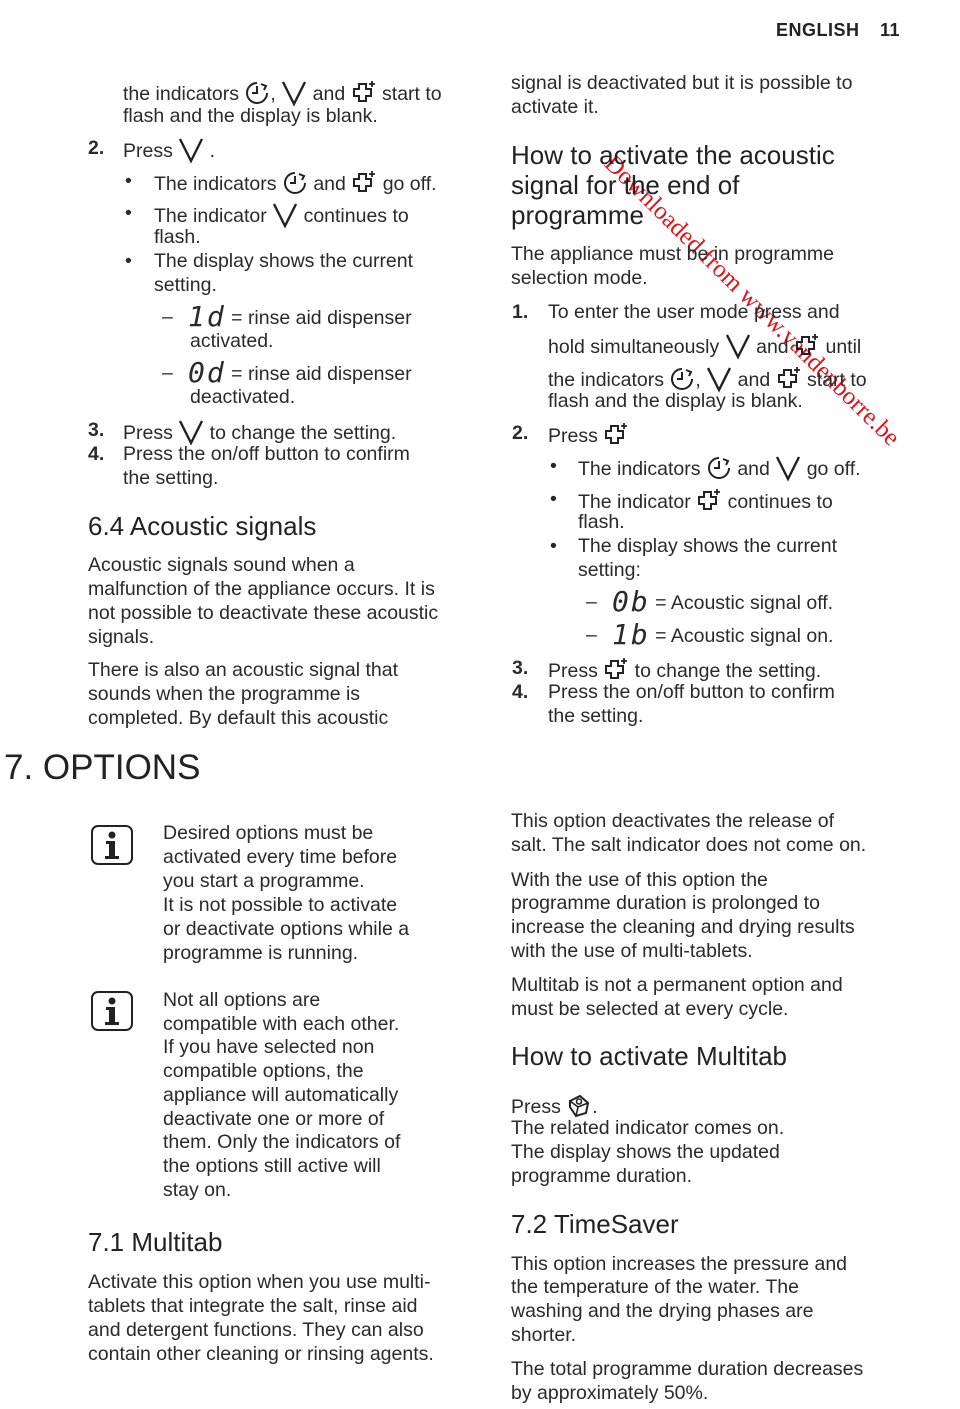  I want to click on text-line: This option deactivates the release of, so click(673, 821).